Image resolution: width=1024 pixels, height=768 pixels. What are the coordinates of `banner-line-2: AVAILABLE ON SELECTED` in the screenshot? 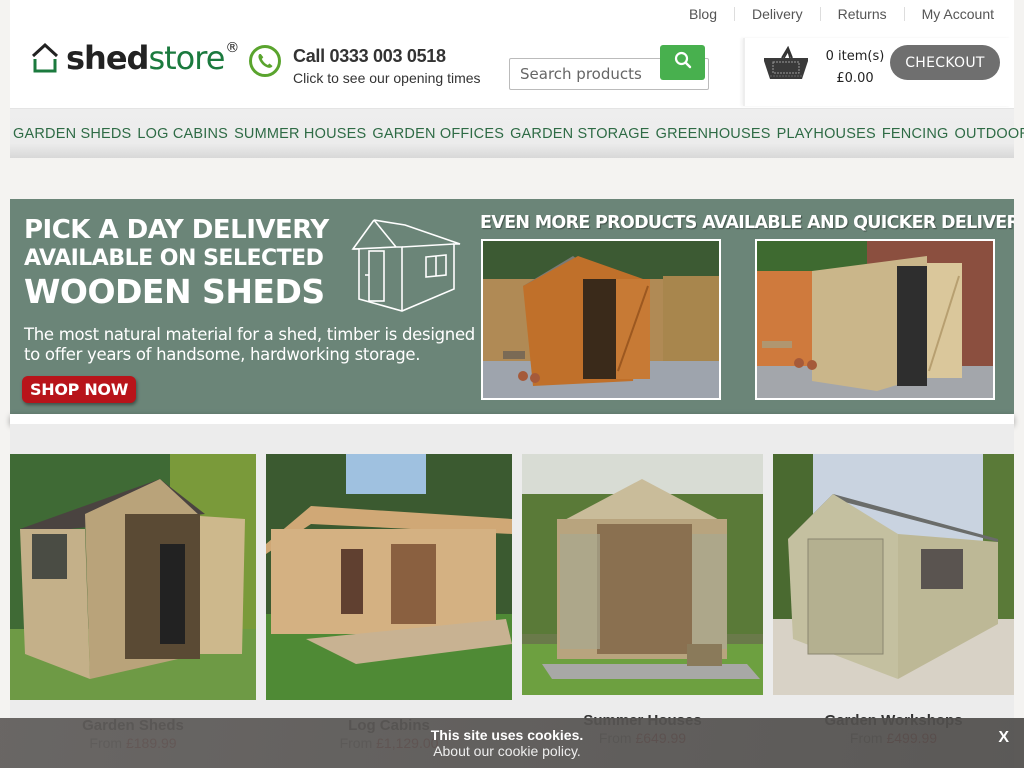 It's located at (174, 258).